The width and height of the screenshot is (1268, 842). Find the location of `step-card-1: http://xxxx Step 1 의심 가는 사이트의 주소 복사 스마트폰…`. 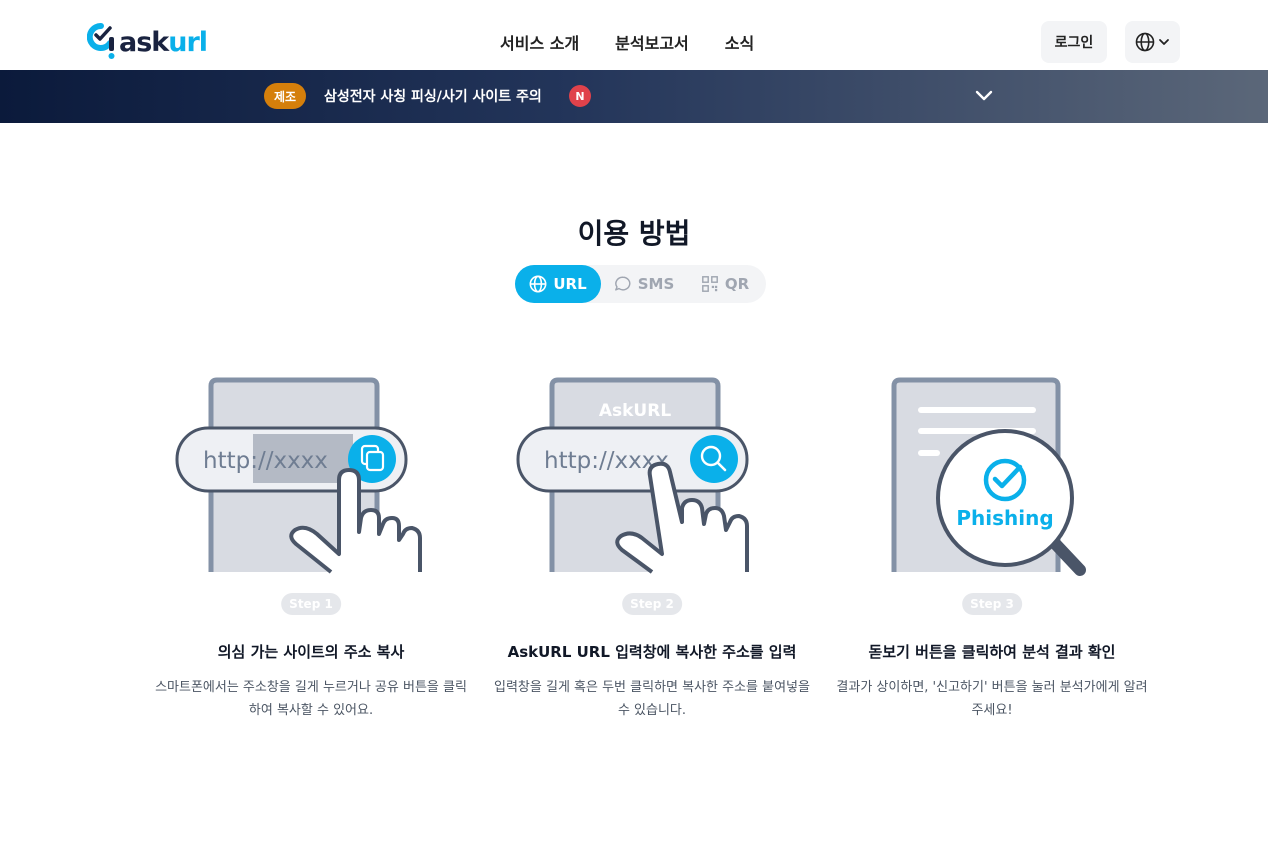

step-card-1: http://xxxx Step 1 의심 가는 사이트의 주소 복사 스마트폰… is located at coordinates (311, 545).